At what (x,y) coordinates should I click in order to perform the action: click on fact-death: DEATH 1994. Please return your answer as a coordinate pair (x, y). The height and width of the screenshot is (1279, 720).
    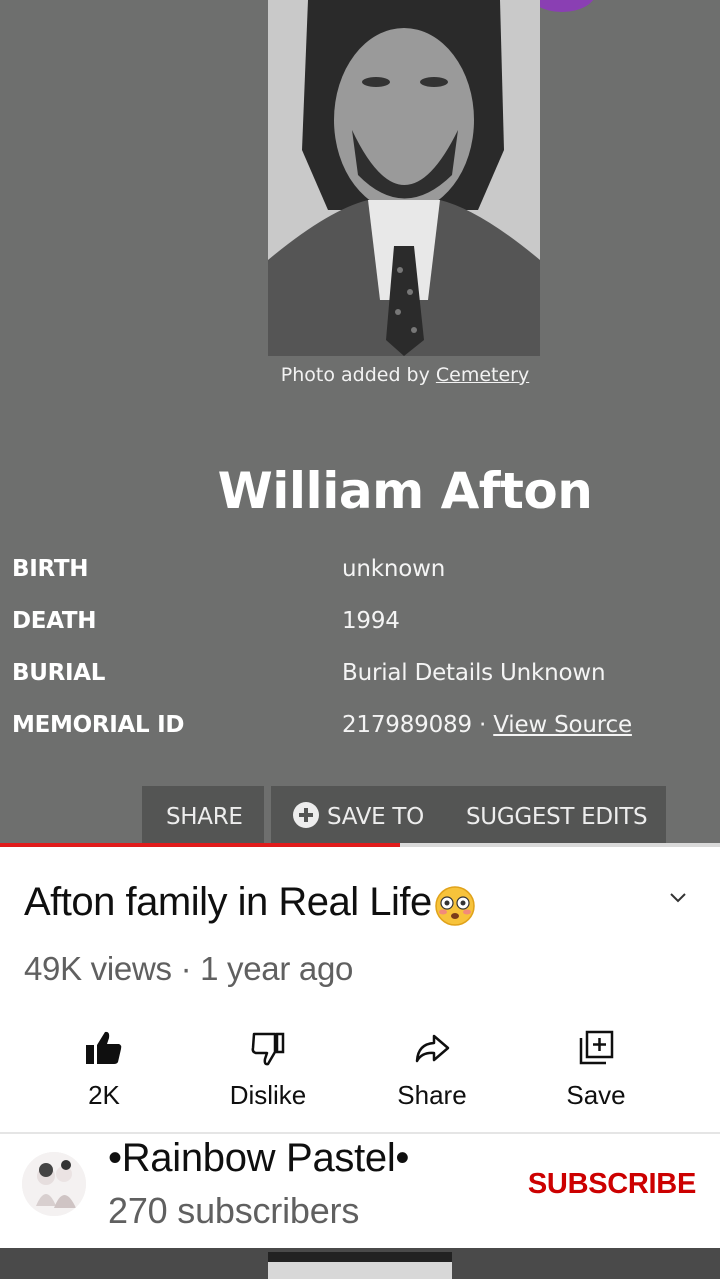
    Looking at the image, I should click on (362, 630).